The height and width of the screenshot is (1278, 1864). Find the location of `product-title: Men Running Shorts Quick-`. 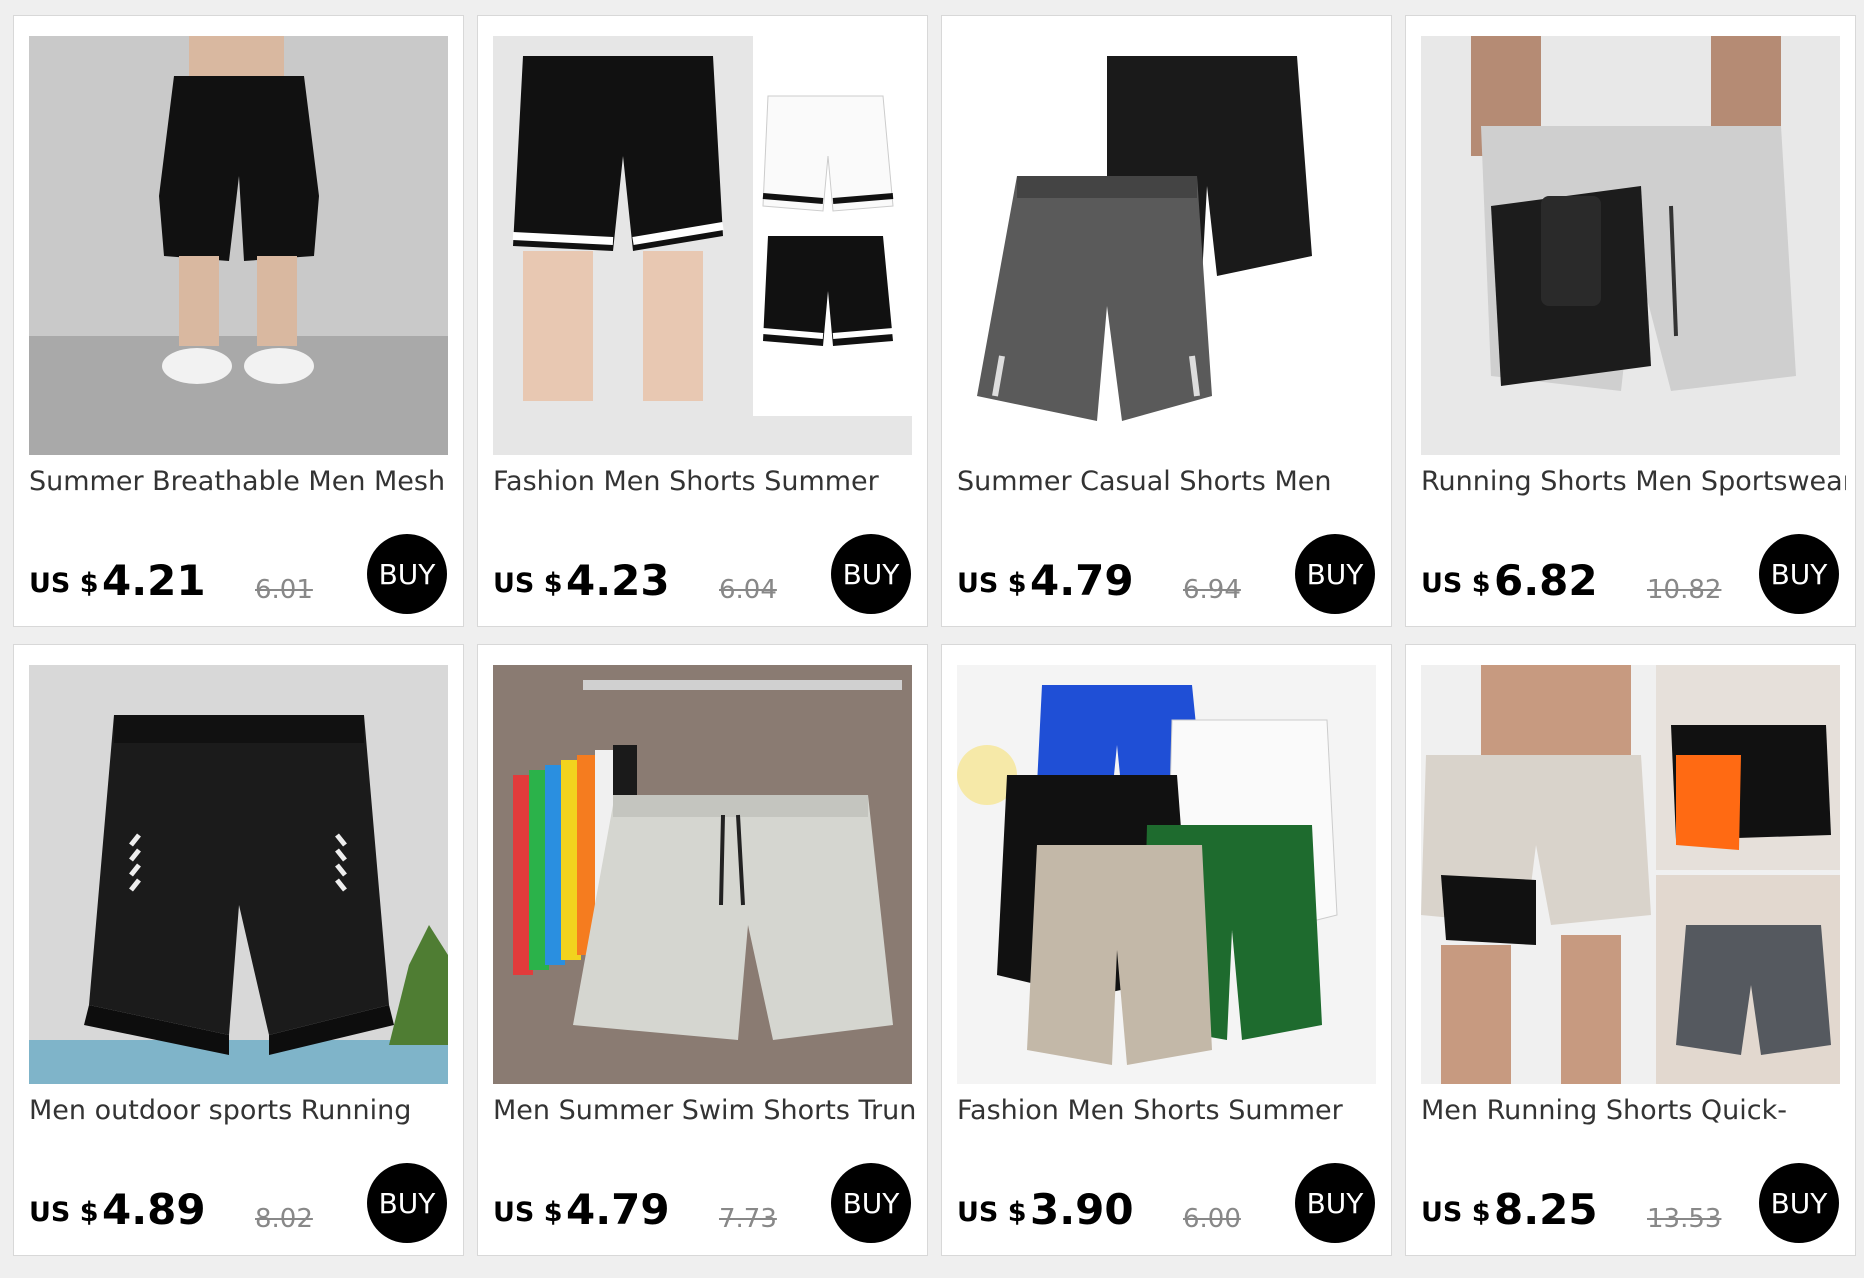

product-title: Men Running Shorts Quick- is located at coordinates (1633, 1110).